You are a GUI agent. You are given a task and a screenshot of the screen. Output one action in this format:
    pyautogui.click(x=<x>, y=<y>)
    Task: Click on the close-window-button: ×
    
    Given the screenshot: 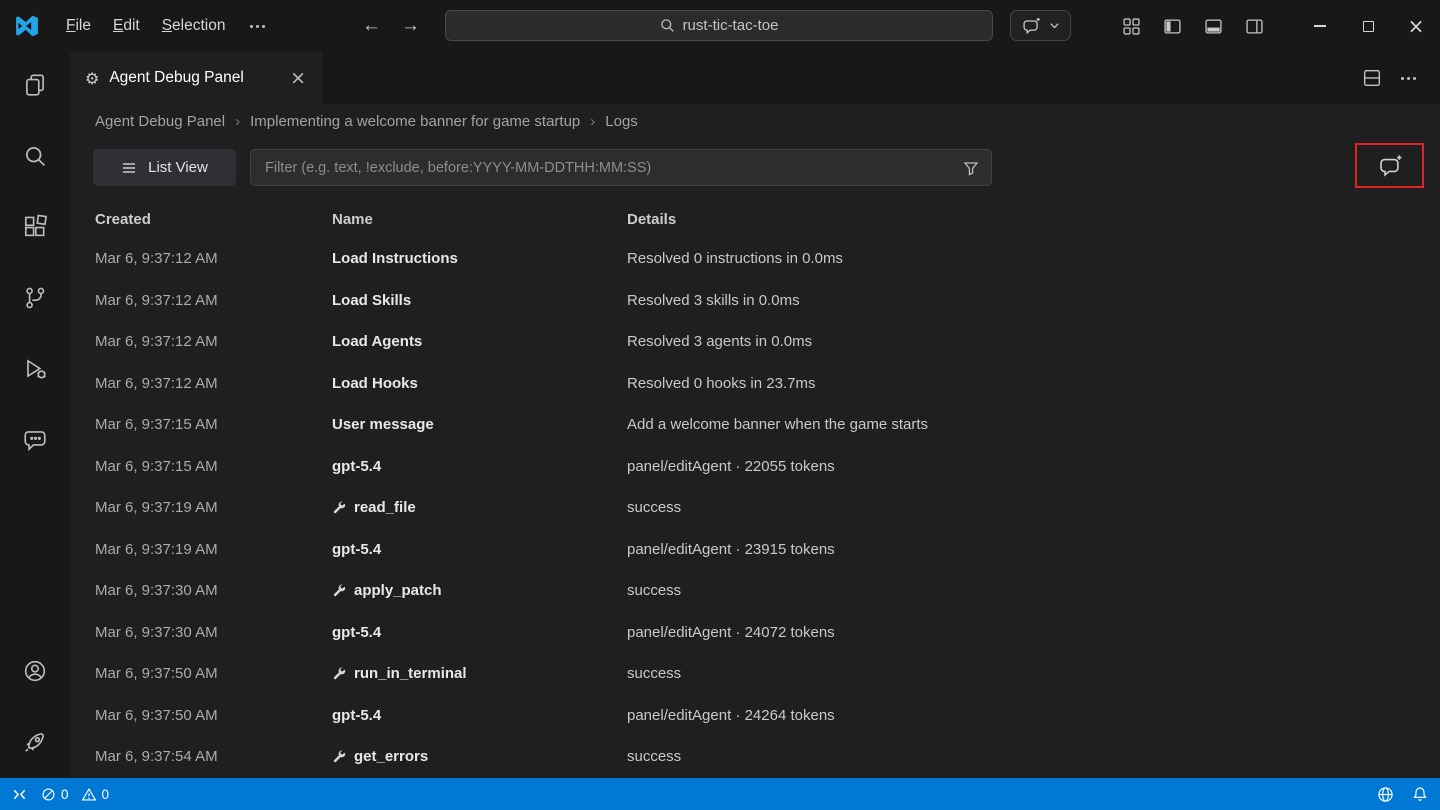 What is the action you would take?
    pyautogui.click(x=1416, y=26)
    